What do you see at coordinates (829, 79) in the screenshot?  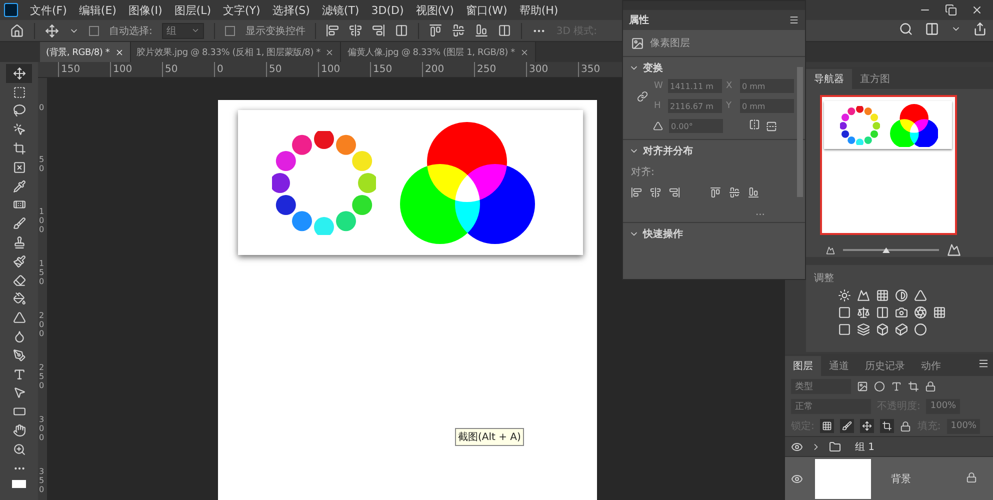 I see `panel-tab: 导航器` at bounding box center [829, 79].